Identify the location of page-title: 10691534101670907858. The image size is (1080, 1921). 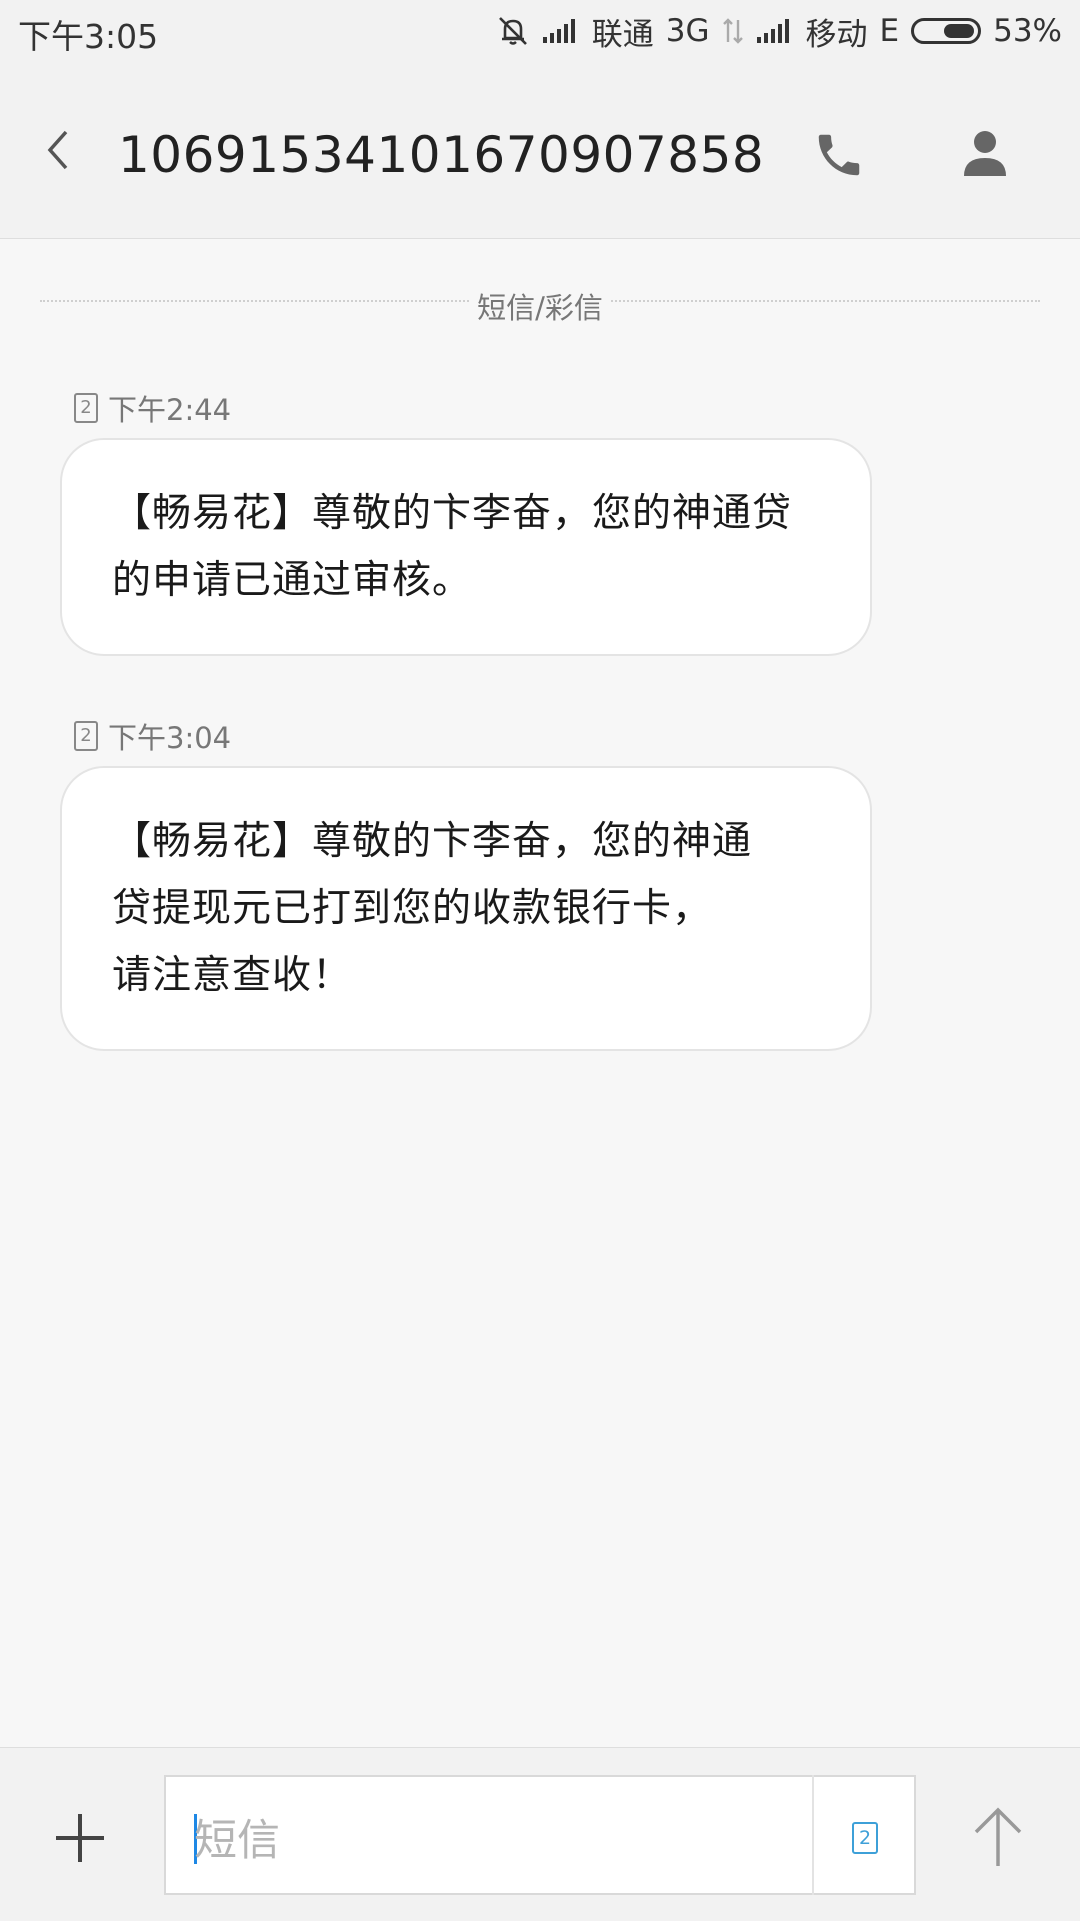
(441, 155).